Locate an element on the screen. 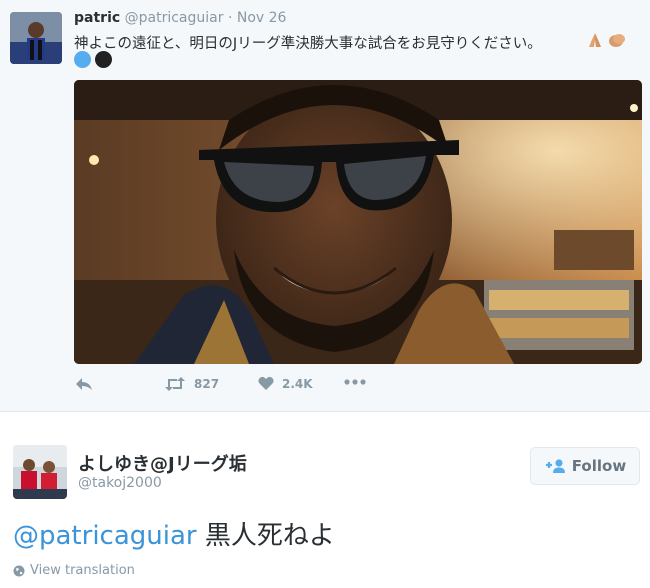 This screenshot has width=650, height=588. tweet-actions: 827 2.4K is located at coordinates (274, 386).